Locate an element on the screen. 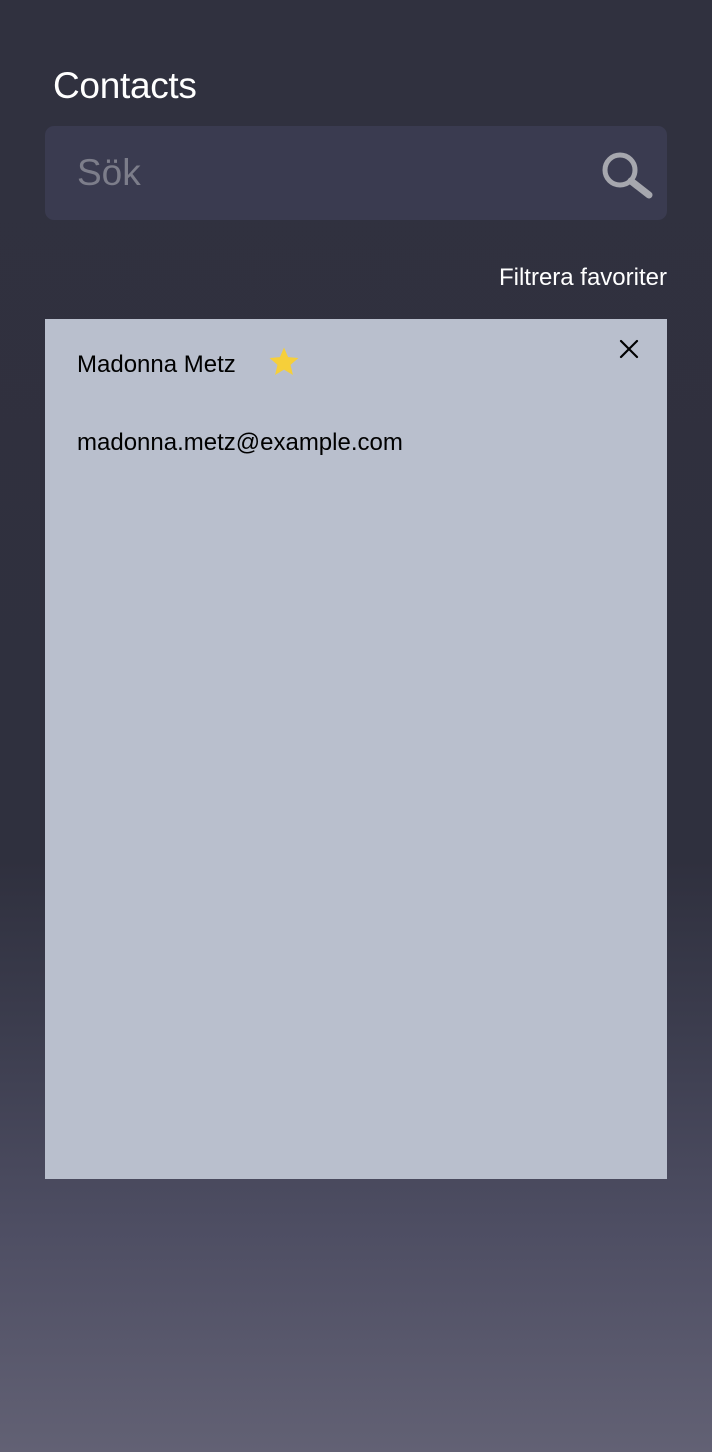 This screenshot has width=712, height=1452. filter-favorites-link: Filtrera favoriter is located at coordinates (583, 278).